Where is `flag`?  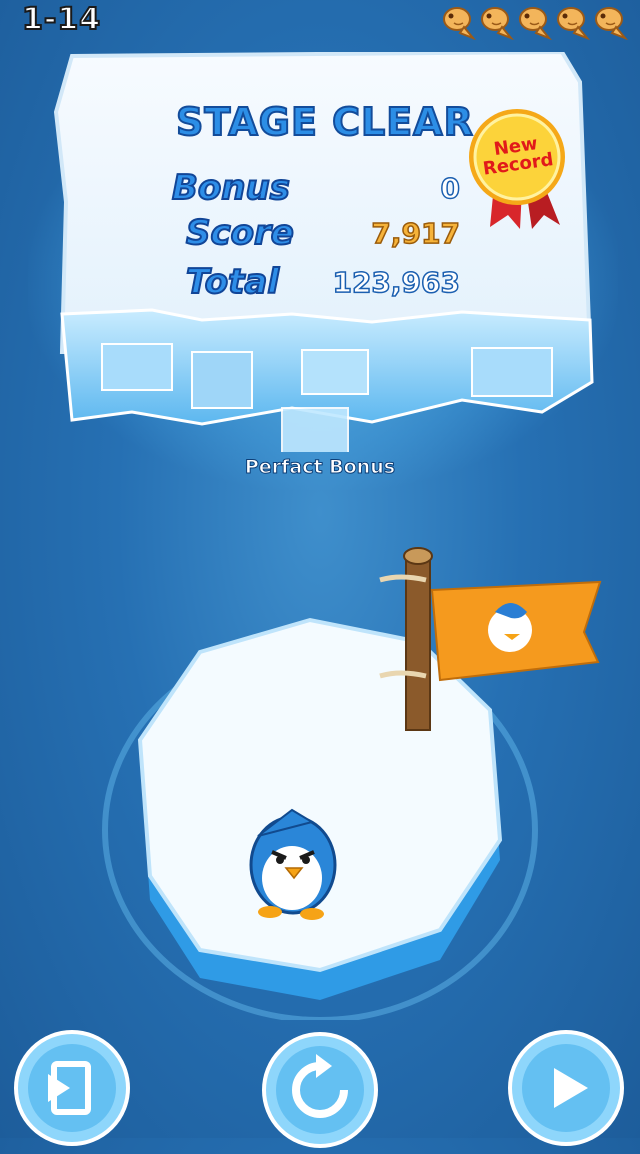
flag is located at coordinates (490, 639).